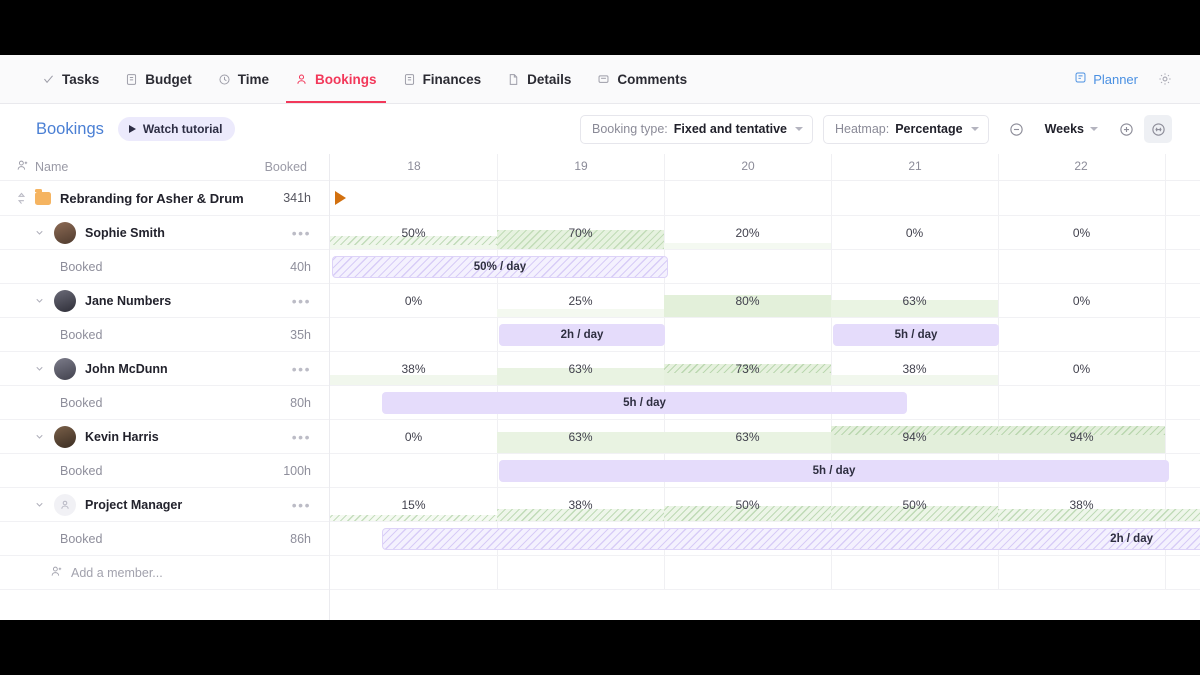  What do you see at coordinates (580, 232) in the screenshot?
I see `heat-value: 70%` at bounding box center [580, 232].